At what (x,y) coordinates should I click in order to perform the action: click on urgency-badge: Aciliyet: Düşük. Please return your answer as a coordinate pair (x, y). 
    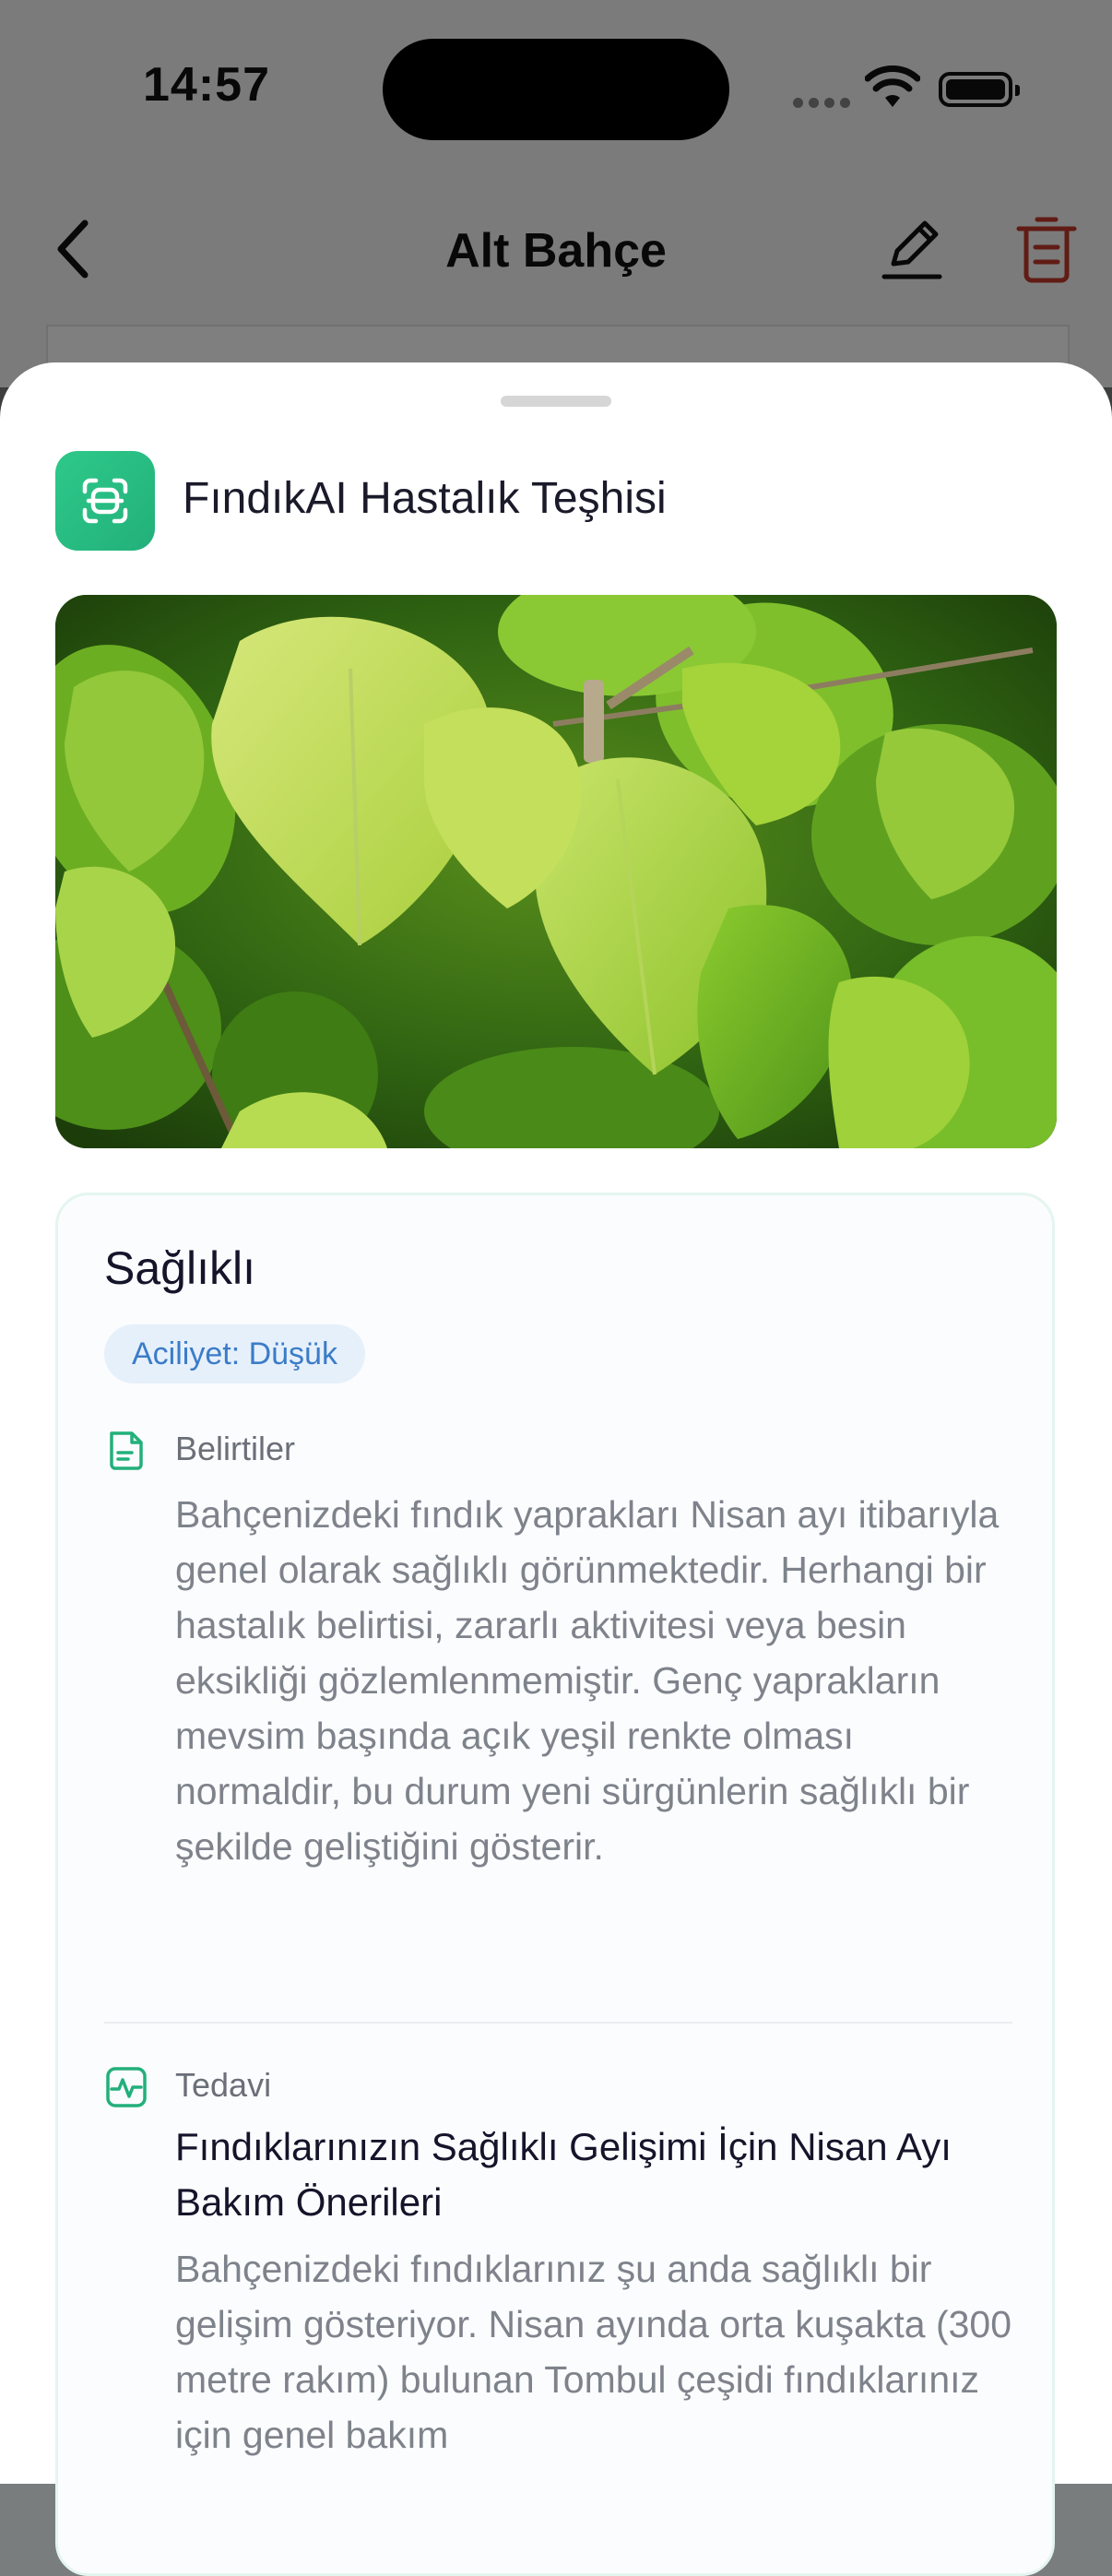
    Looking at the image, I should click on (234, 1354).